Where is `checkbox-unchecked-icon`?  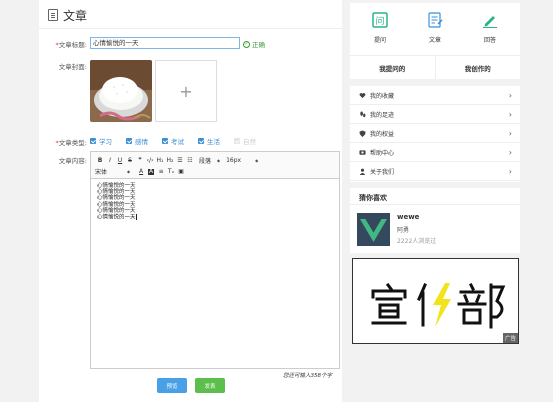 checkbox-unchecked-icon is located at coordinates (237, 141).